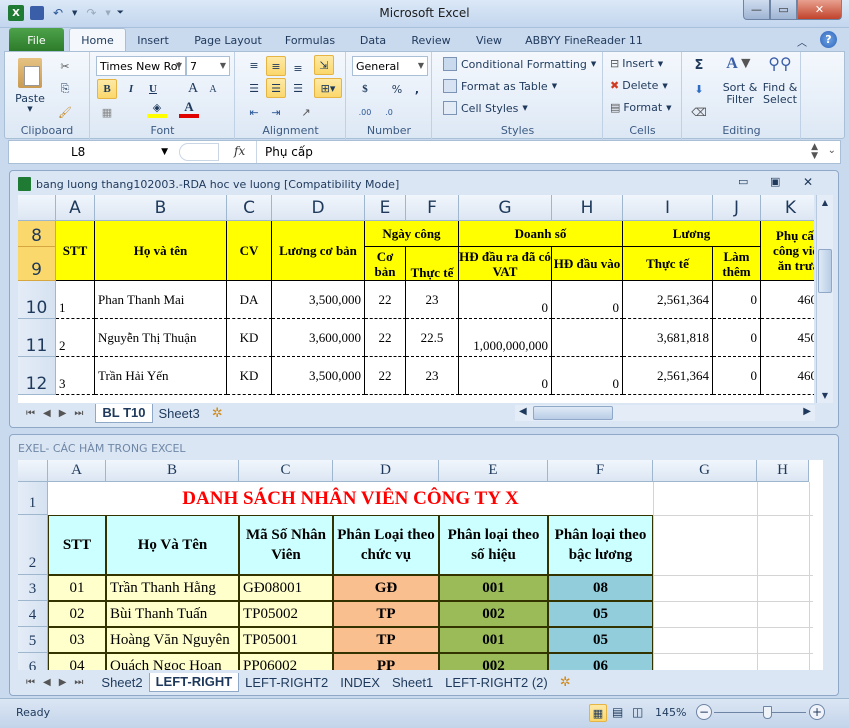 The height and width of the screenshot is (728, 849). What do you see at coordinates (153, 40) in the screenshot?
I see `tab-insert: Insert` at bounding box center [153, 40].